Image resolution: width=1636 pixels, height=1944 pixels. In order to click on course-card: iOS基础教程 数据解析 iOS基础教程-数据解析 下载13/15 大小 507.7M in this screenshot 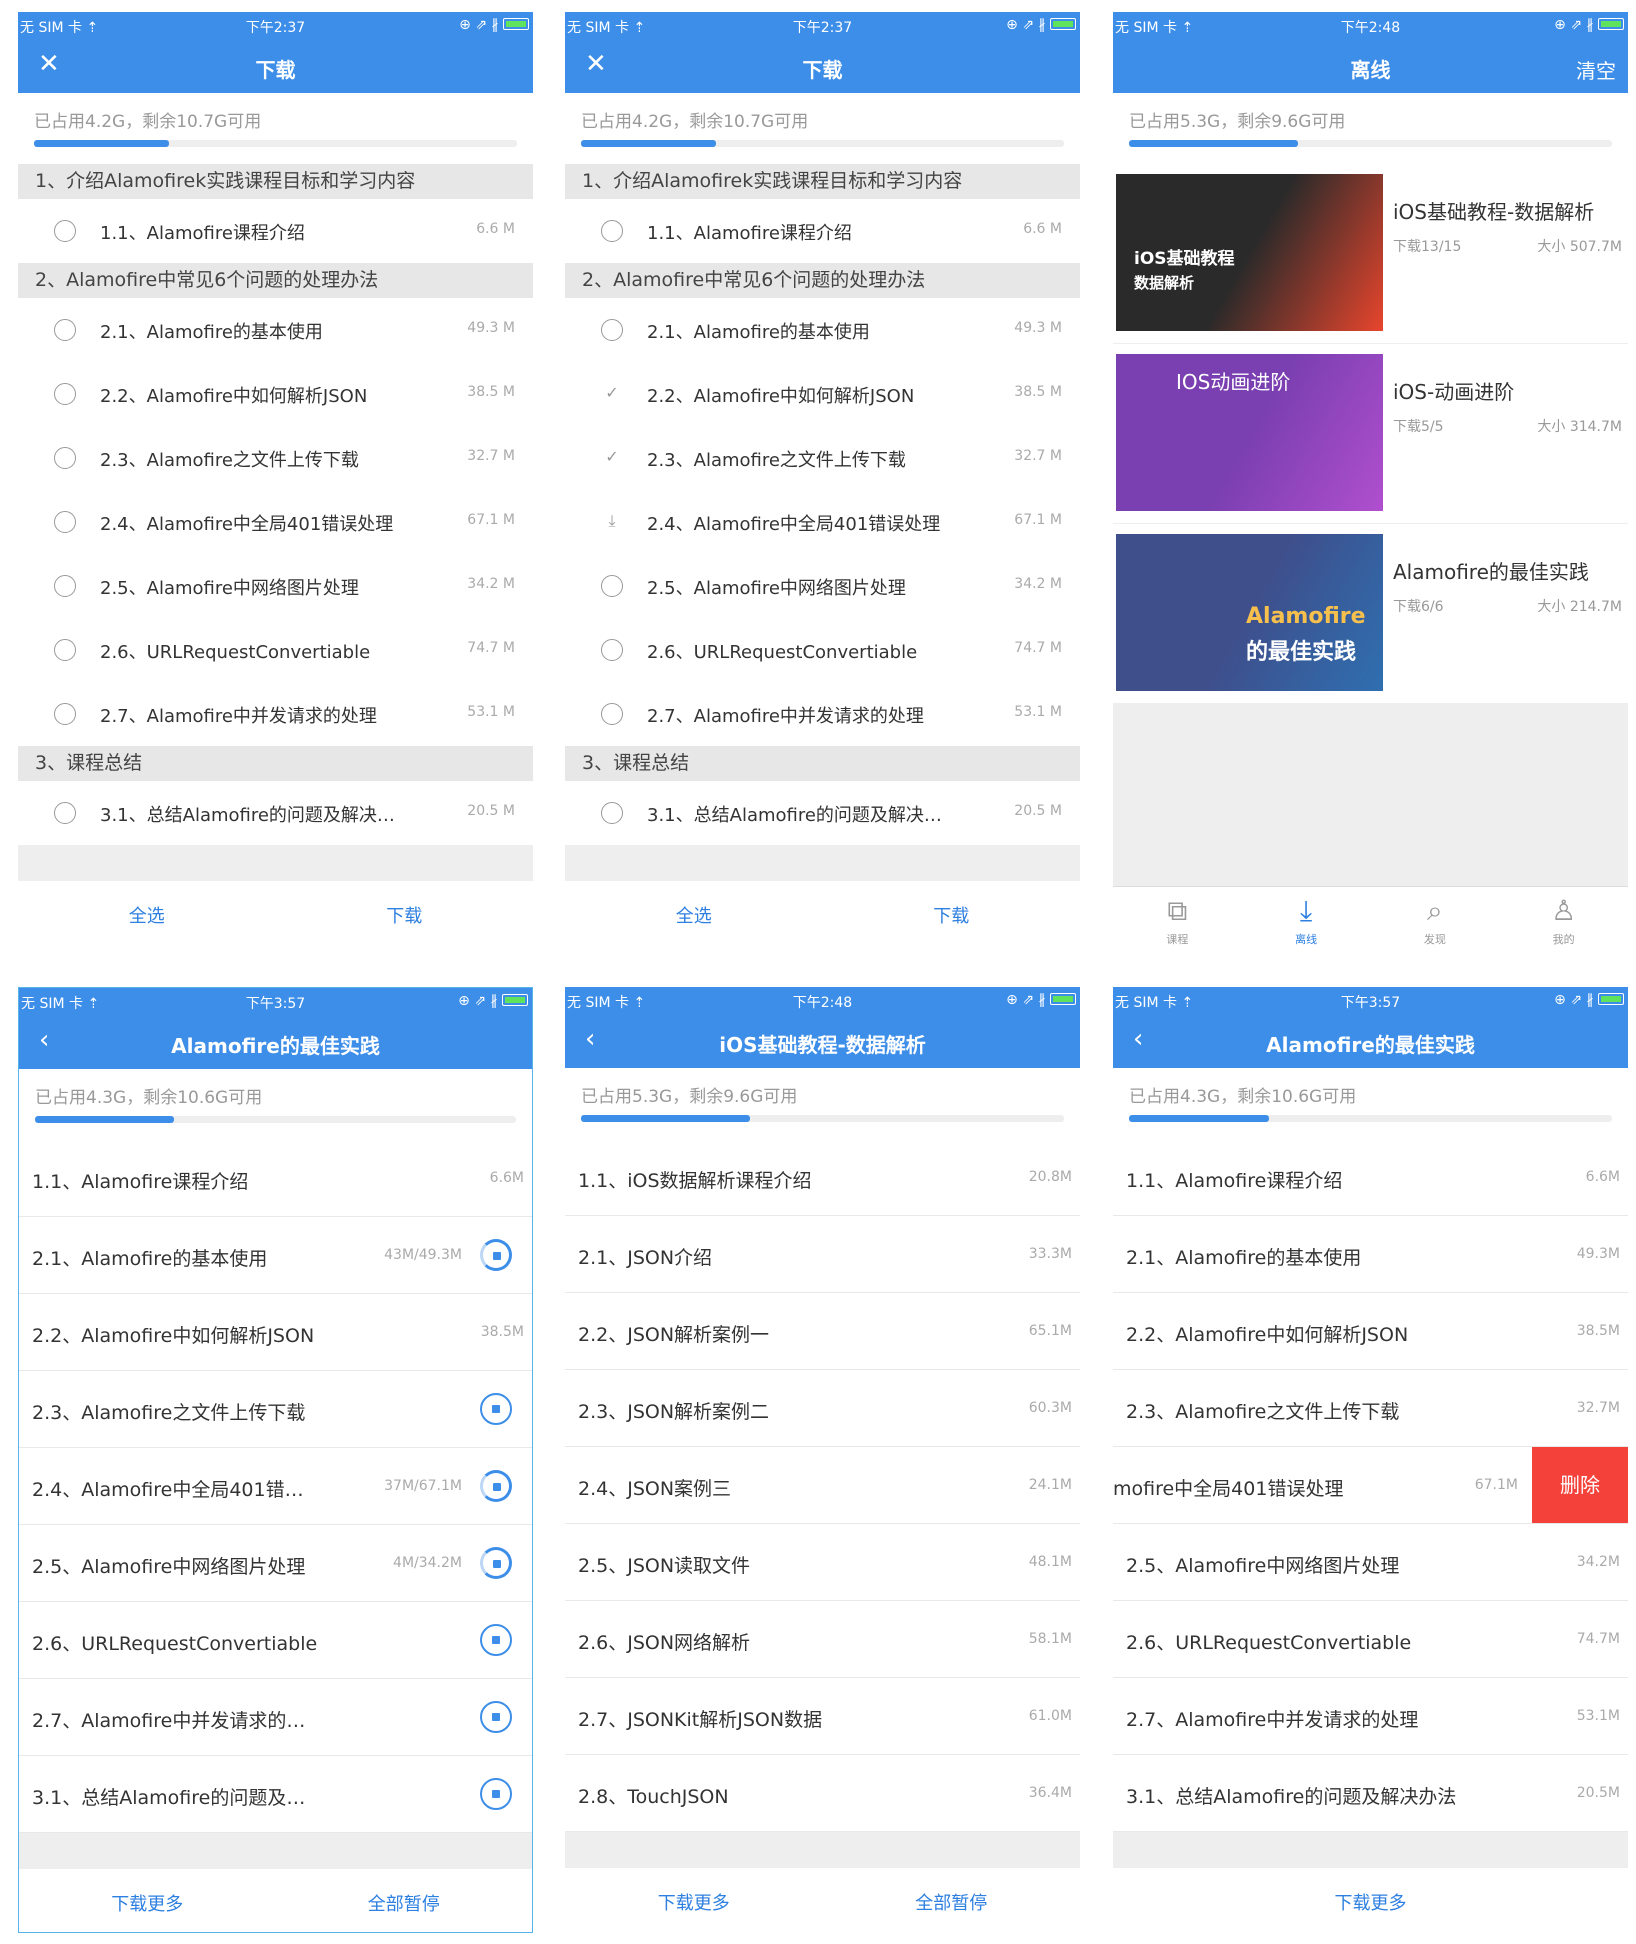, I will do `click(1370, 254)`.